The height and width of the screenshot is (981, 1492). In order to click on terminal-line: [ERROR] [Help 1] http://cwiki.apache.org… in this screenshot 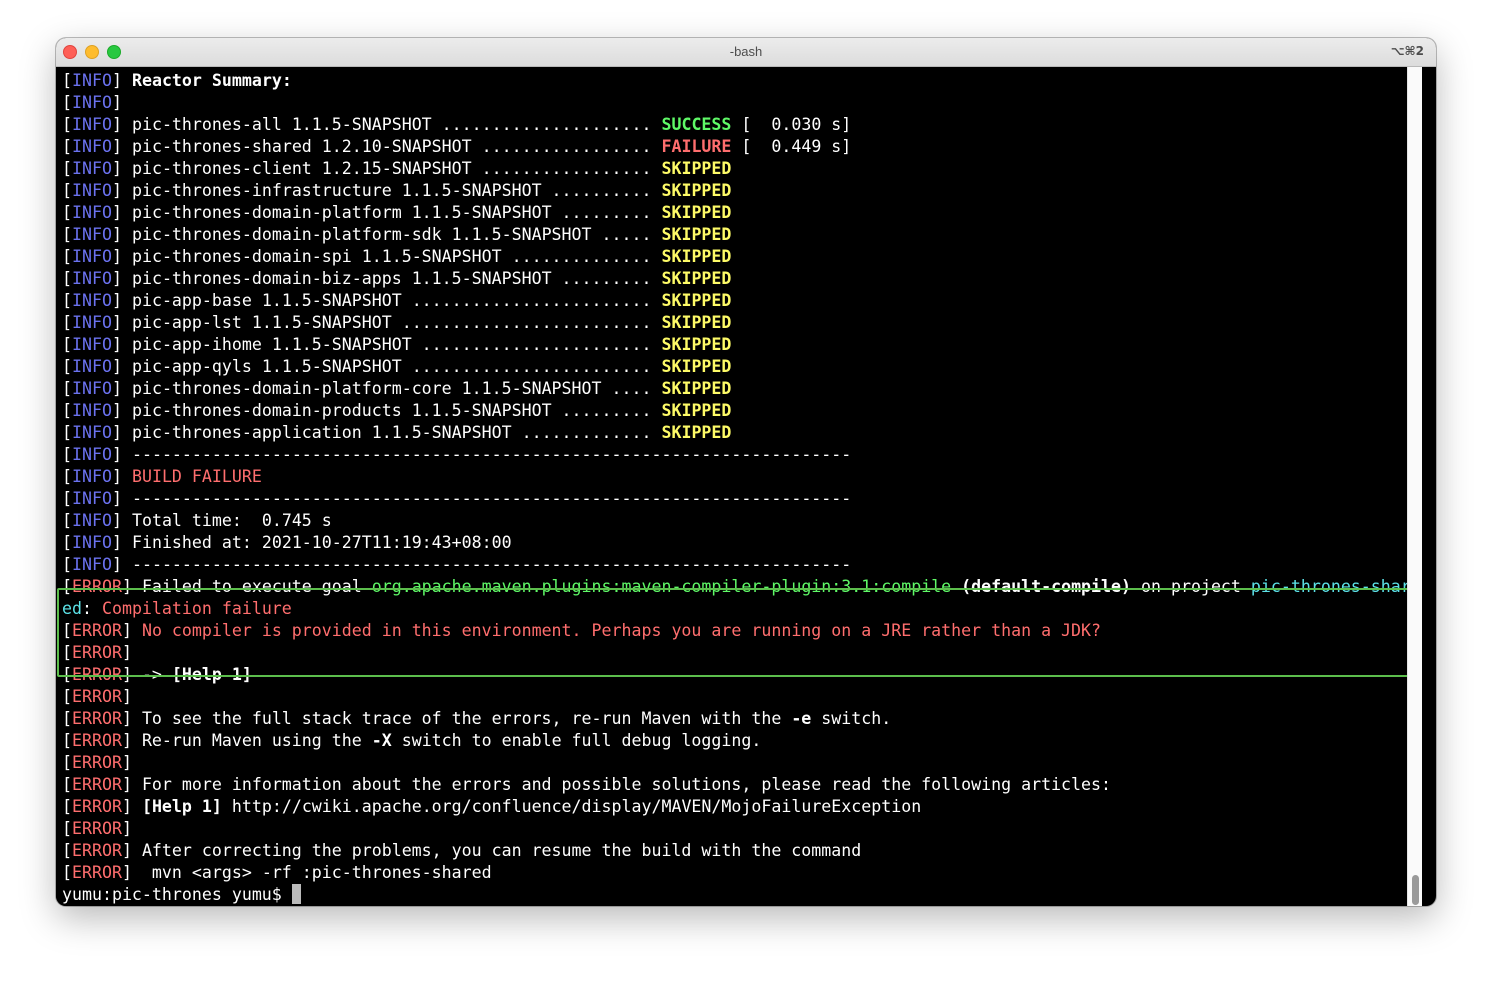, I will do `click(491, 806)`.